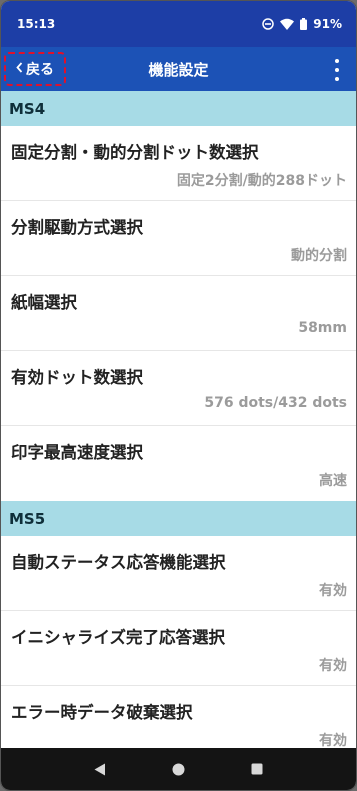  I want to click on more-vert-icon, so click(337, 70).